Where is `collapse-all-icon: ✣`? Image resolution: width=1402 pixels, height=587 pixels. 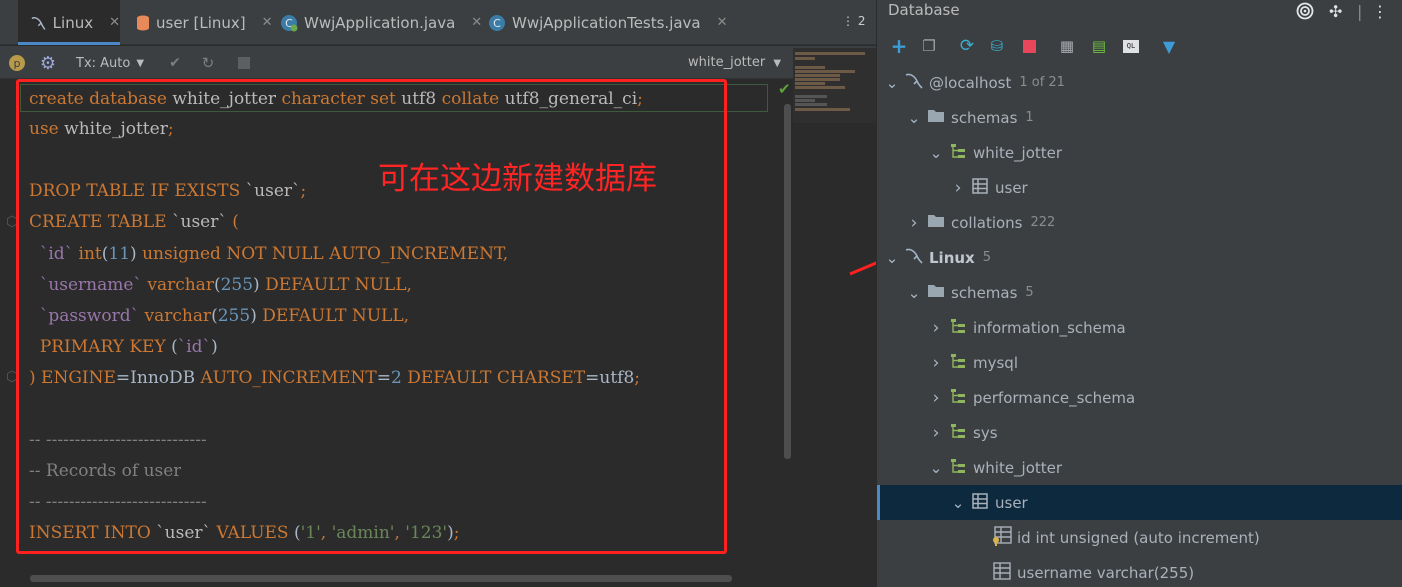 collapse-all-icon: ✣ is located at coordinates (1335, 11).